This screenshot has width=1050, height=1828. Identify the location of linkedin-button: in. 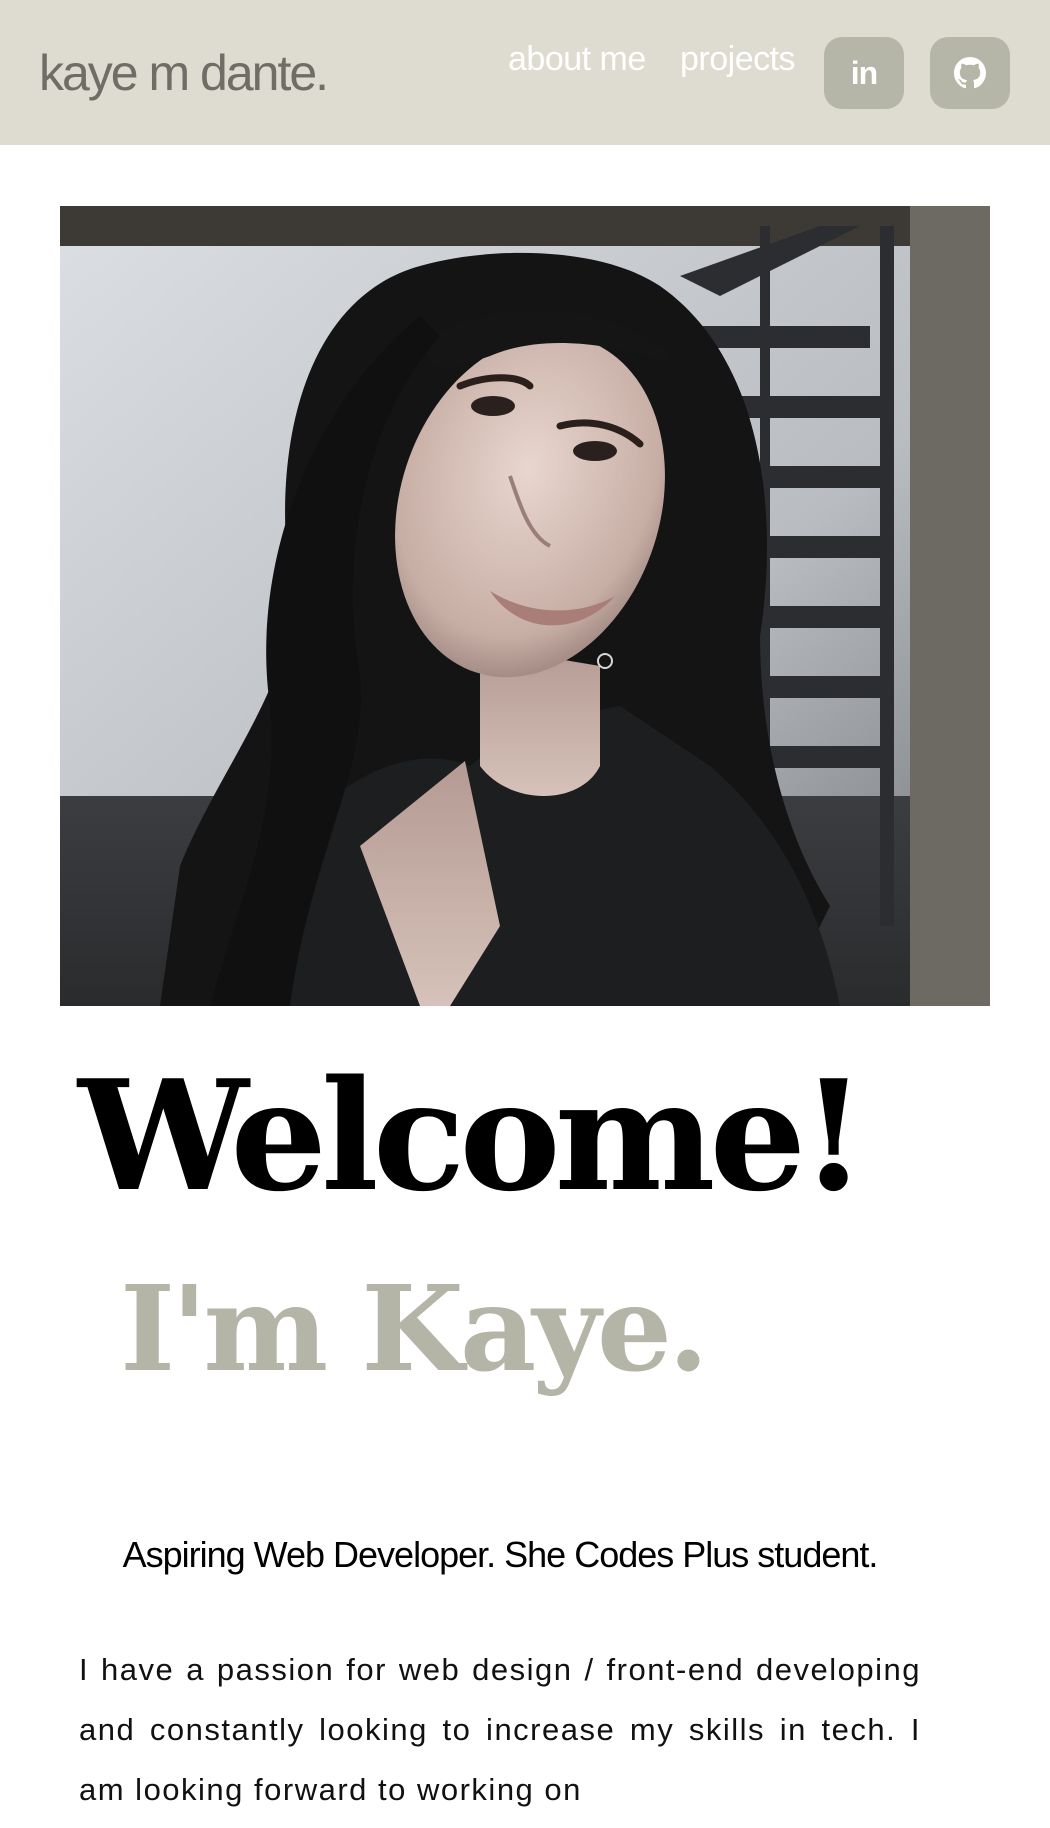
(864, 73).